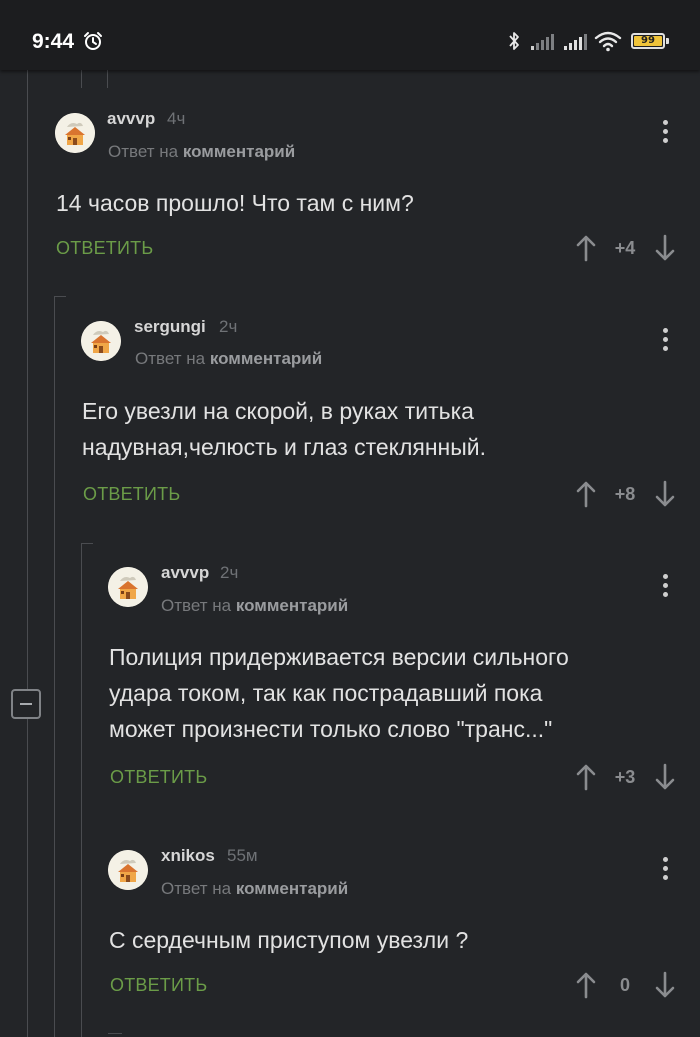  I want to click on battery-level: 99, so click(648, 41).